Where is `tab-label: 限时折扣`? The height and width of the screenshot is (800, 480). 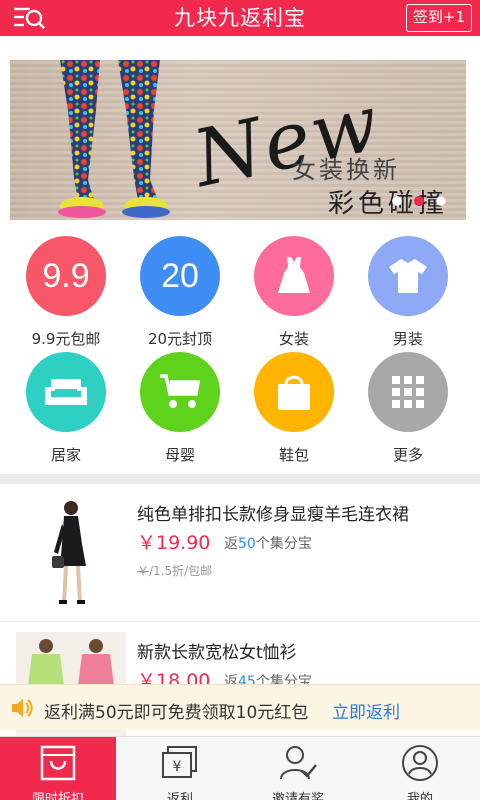 tab-label: 限时折扣 is located at coordinates (57, 796).